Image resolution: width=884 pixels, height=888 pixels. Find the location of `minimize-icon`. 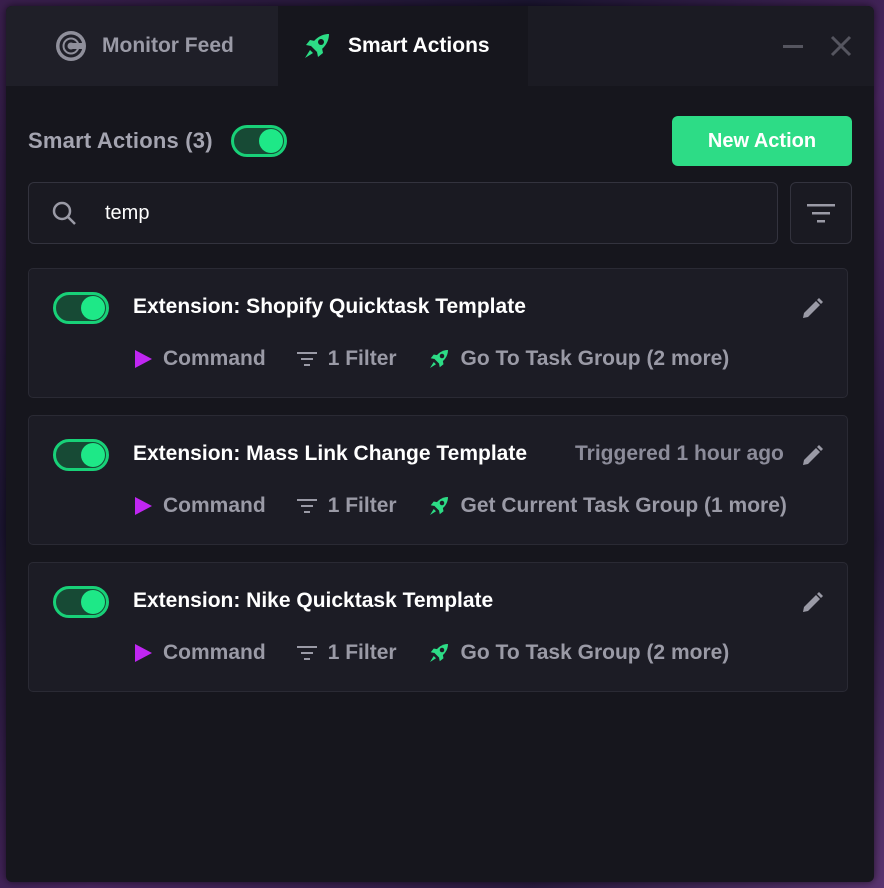

minimize-icon is located at coordinates (793, 46).